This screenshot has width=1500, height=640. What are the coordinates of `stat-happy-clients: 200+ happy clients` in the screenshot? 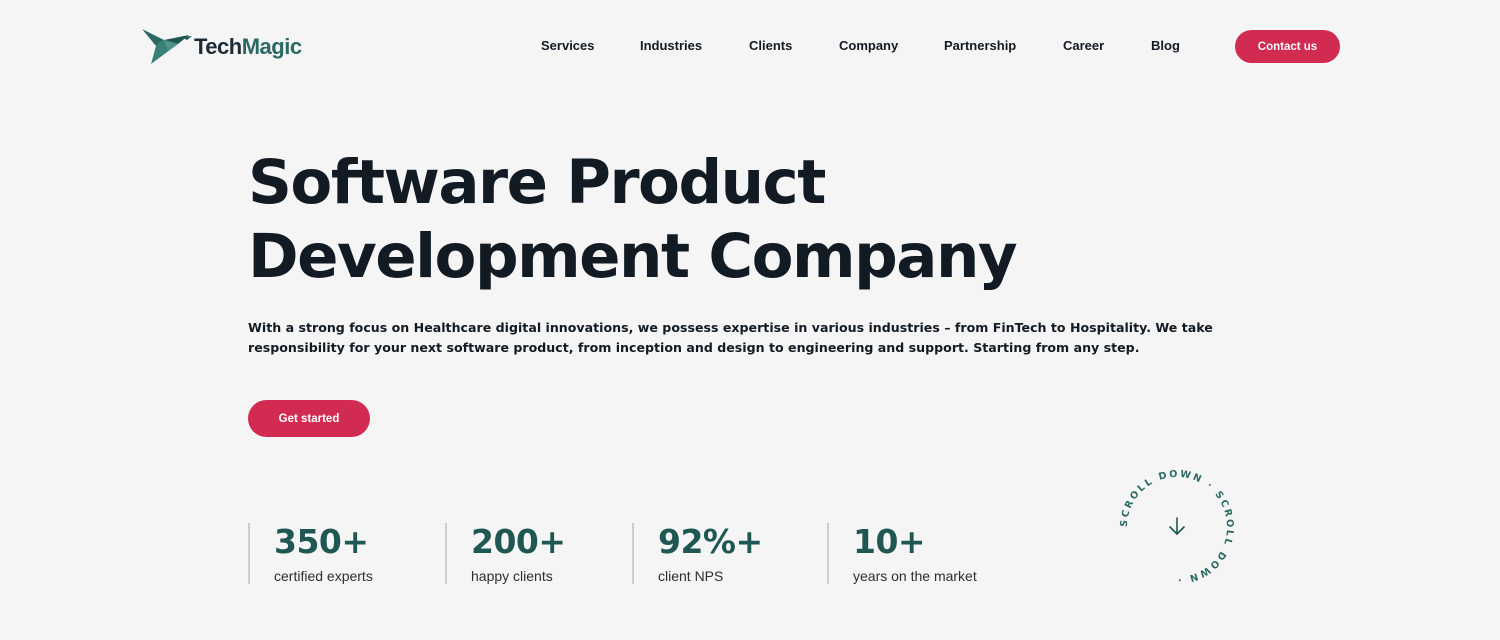 It's located at (505, 553).